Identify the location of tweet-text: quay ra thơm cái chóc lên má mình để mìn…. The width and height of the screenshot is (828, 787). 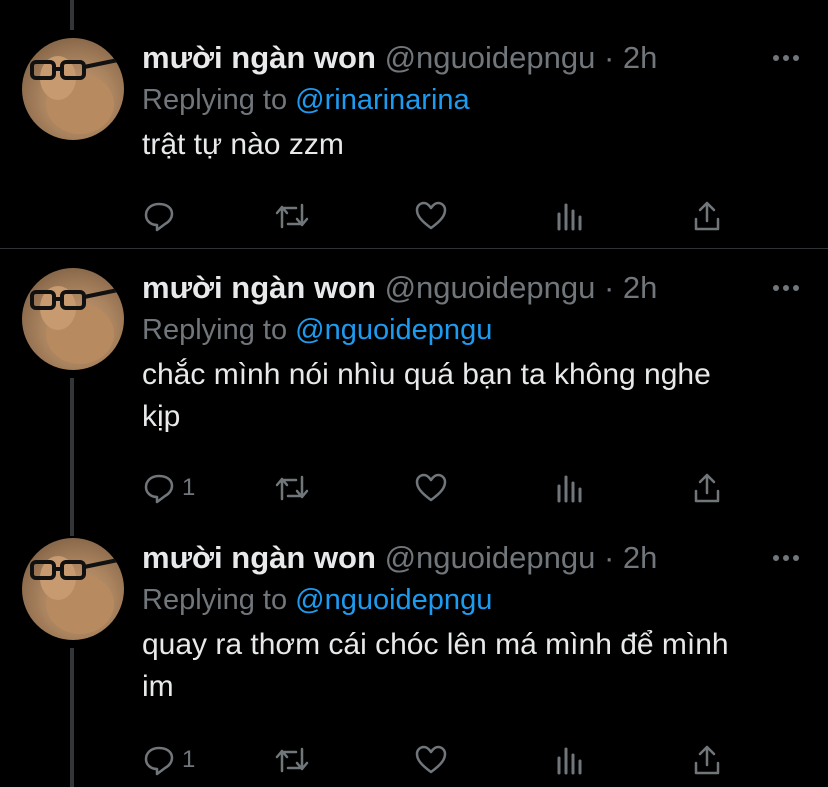
(435, 665).